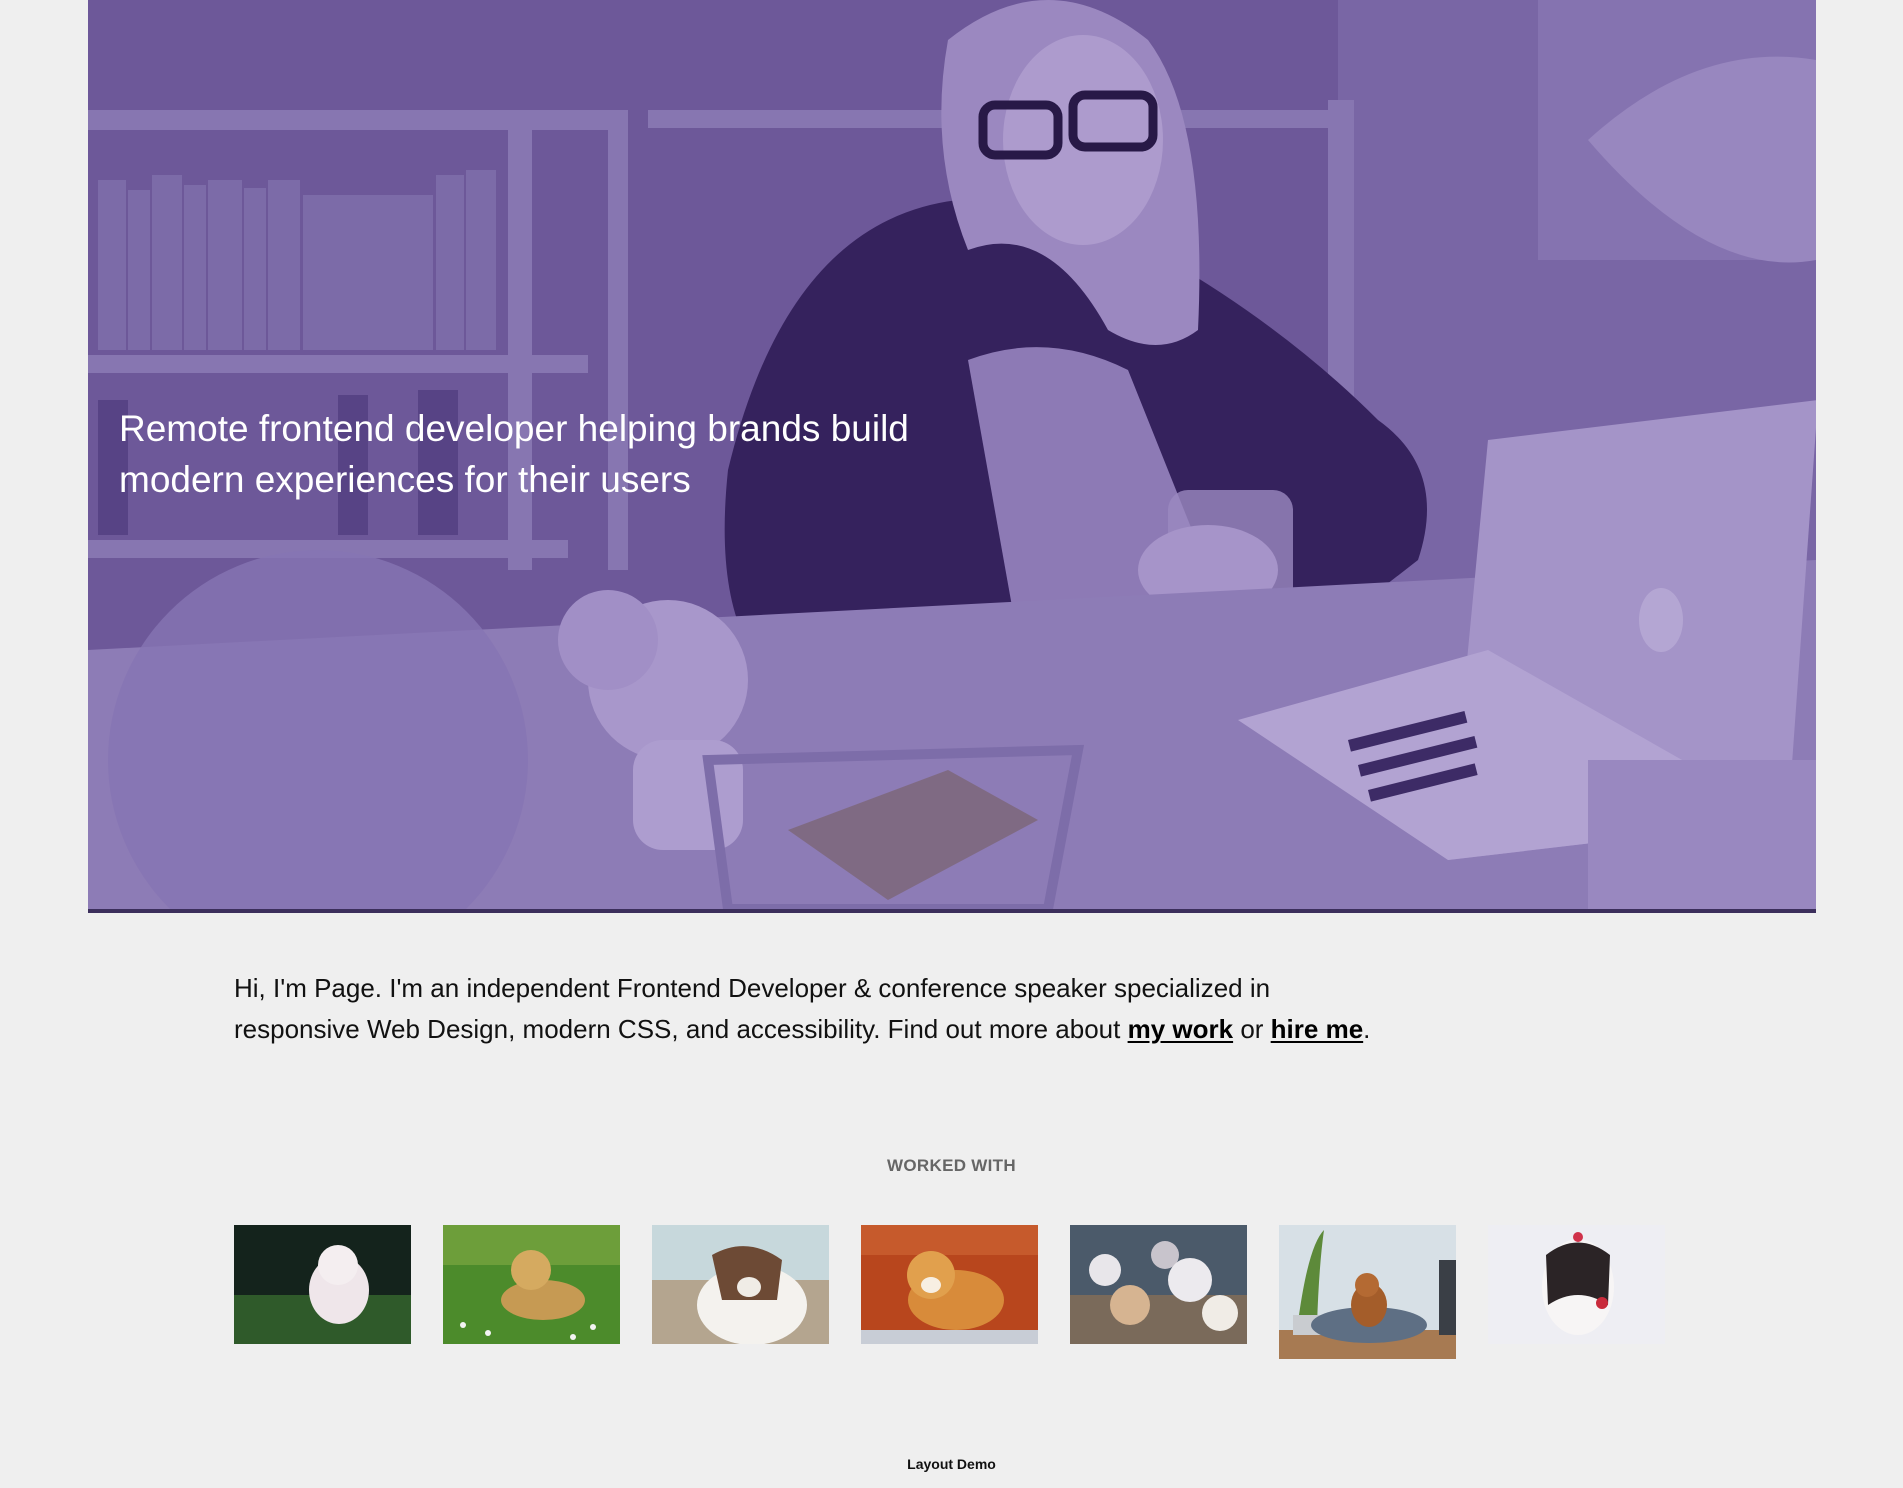  What do you see at coordinates (1367, 1292) in the screenshot?
I see `dog-on-bed-photo` at bounding box center [1367, 1292].